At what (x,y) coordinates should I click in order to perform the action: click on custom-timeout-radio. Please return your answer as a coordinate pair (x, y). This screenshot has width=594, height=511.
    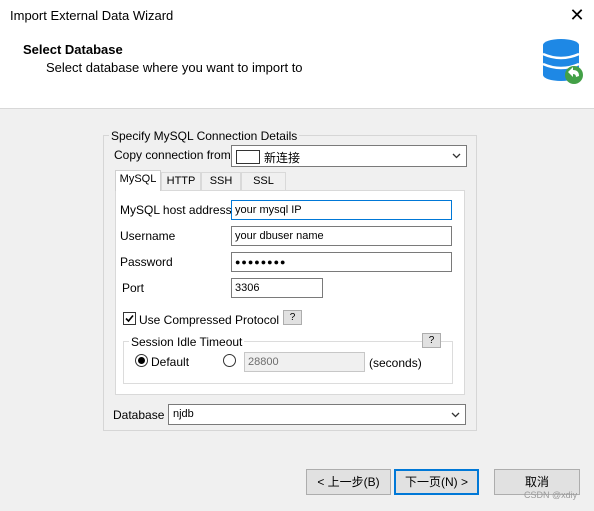
    Looking at the image, I should click on (229, 360).